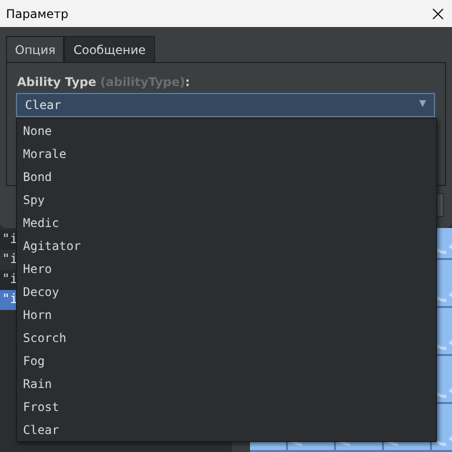  Describe the element at coordinates (226, 177) in the screenshot. I see `dropdown-option: Bond` at that location.